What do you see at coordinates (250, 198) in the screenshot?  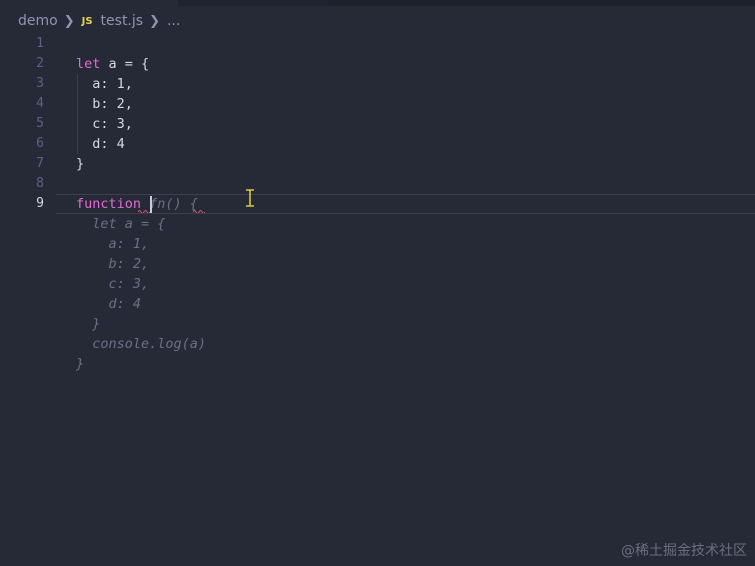 I see `ibeam-cursor-icon` at bounding box center [250, 198].